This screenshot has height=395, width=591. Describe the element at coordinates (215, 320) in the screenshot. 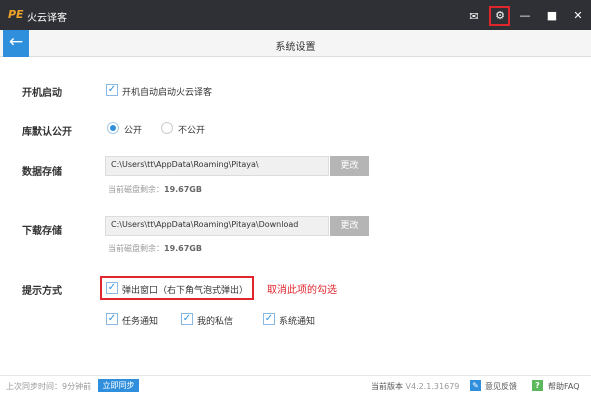

I see `private-message-label: 我的私信` at that location.